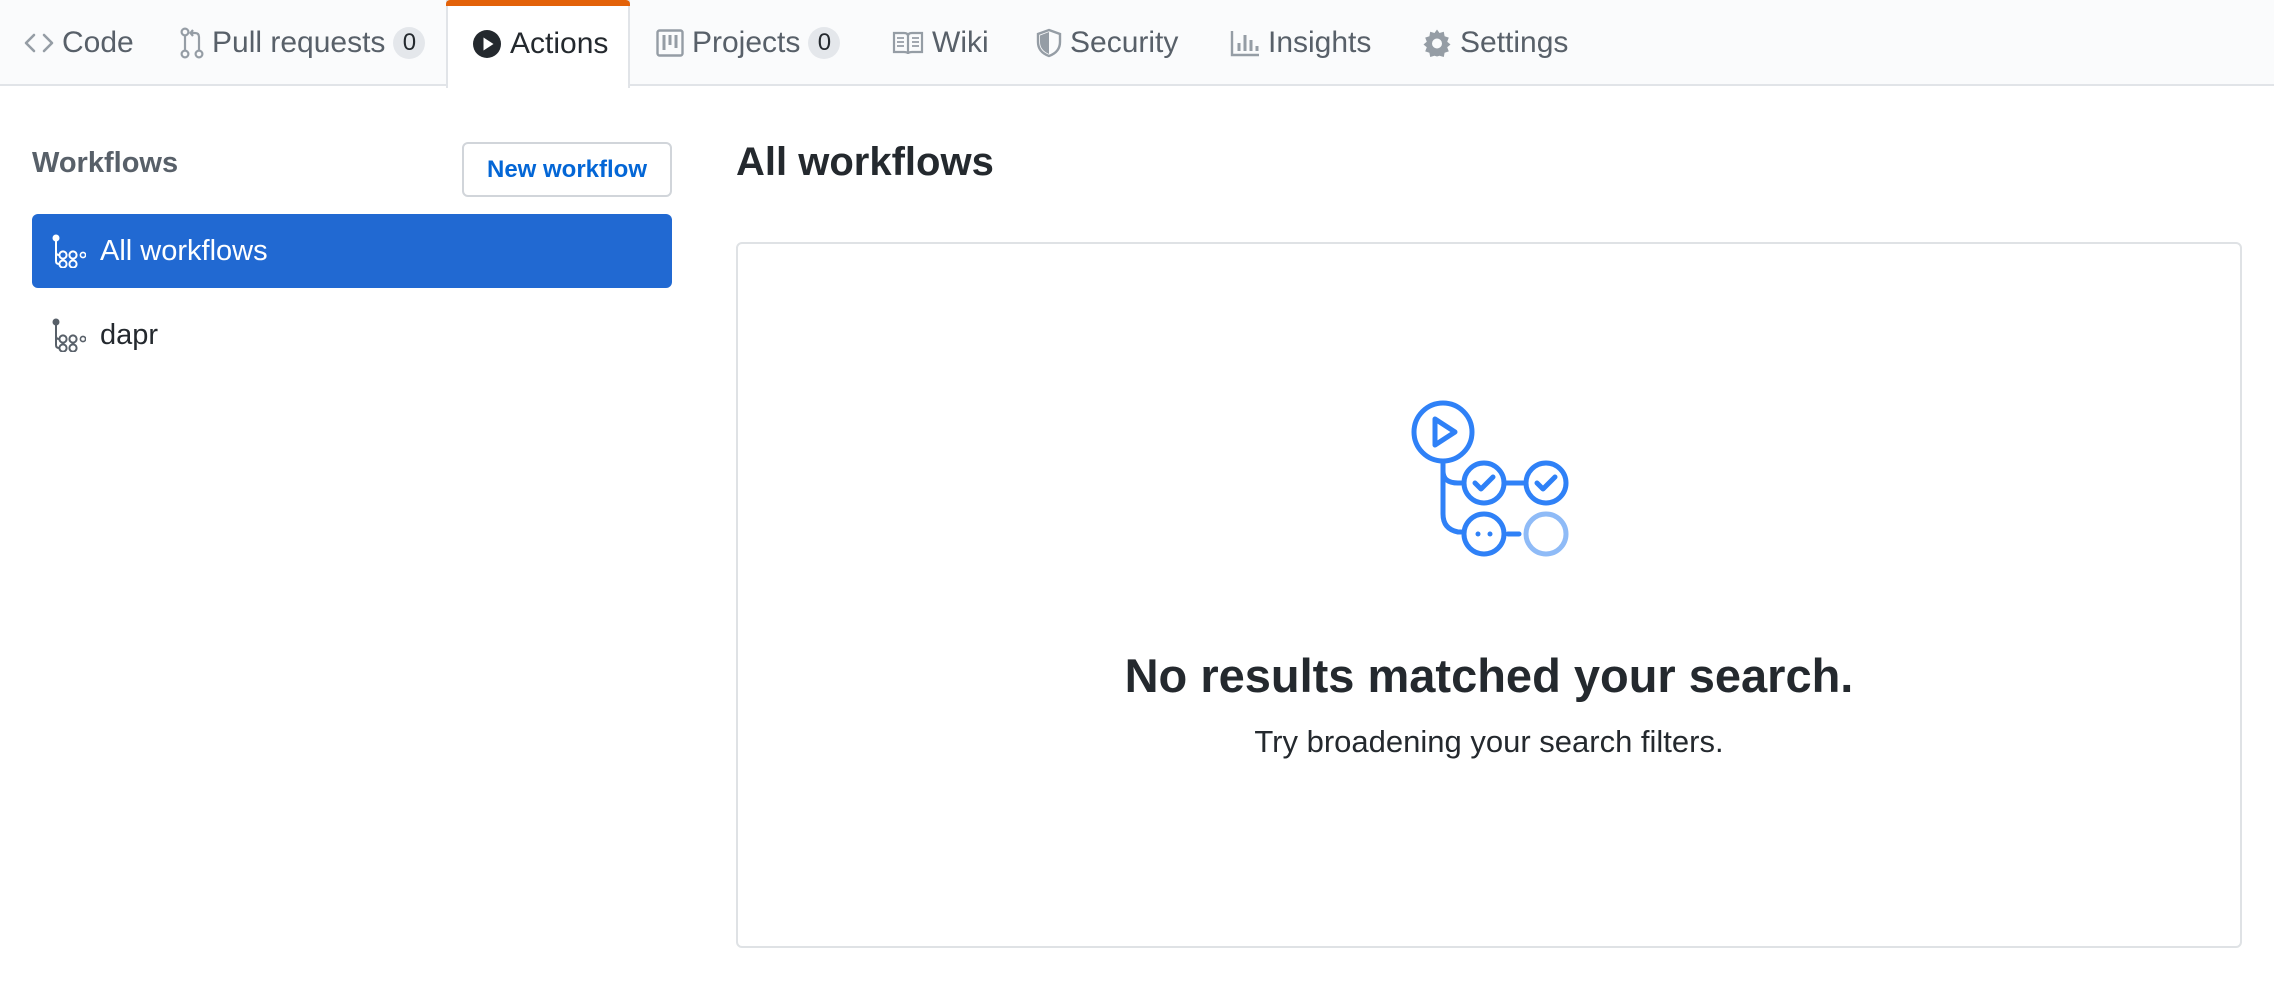 Image resolution: width=2274 pixels, height=1008 pixels. I want to click on tab-insights: Insights, so click(1300, 43).